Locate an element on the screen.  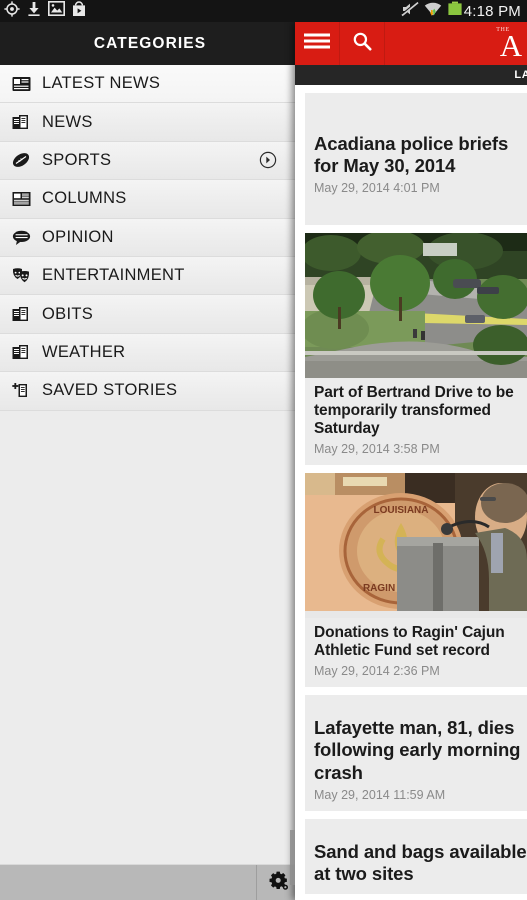
app-bar: THE A is located at coordinates (411, 43).